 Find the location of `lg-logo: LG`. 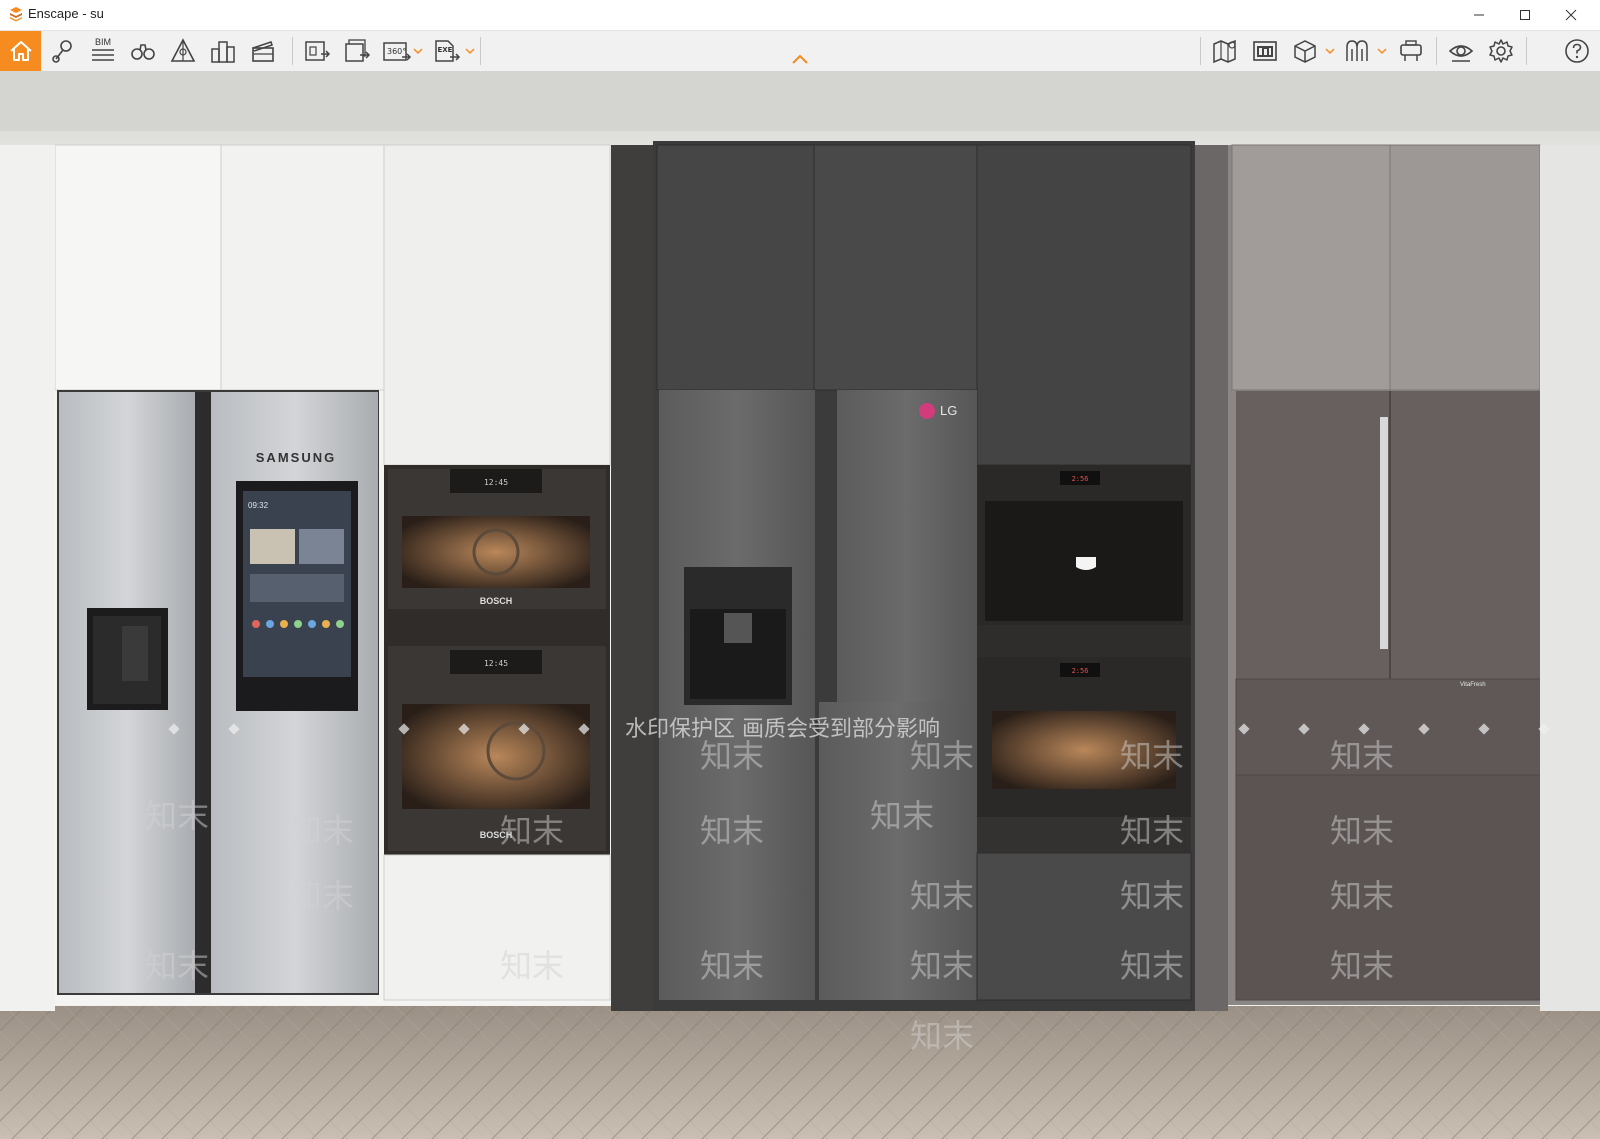

lg-logo: LG is located at coordinates (948, 410).